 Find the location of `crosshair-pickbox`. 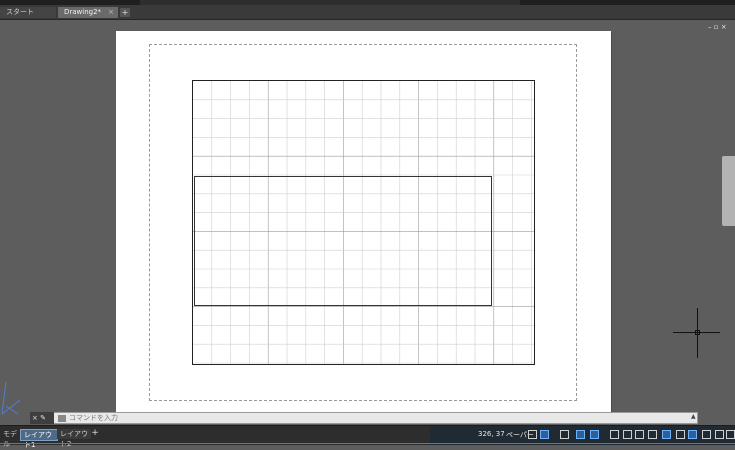

crosshair-pickbox is located at coordinates (697, 332).